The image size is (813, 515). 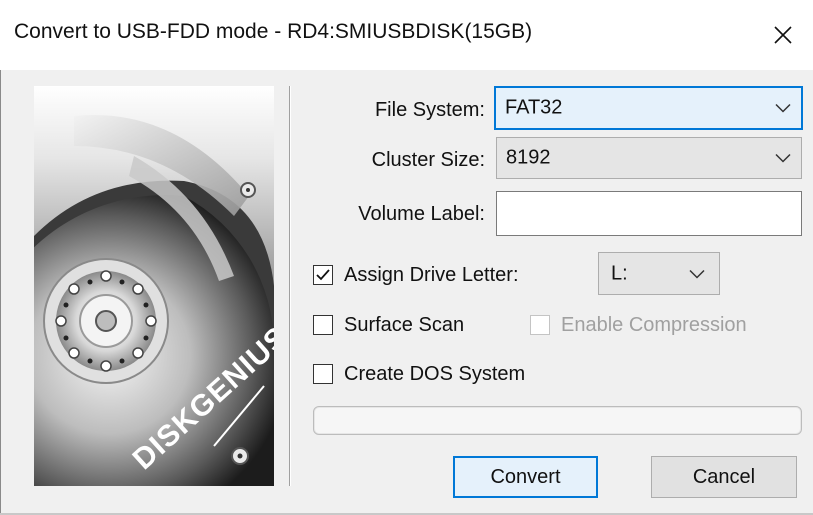 I want to click on close-icon, so click(x=783, y=35).